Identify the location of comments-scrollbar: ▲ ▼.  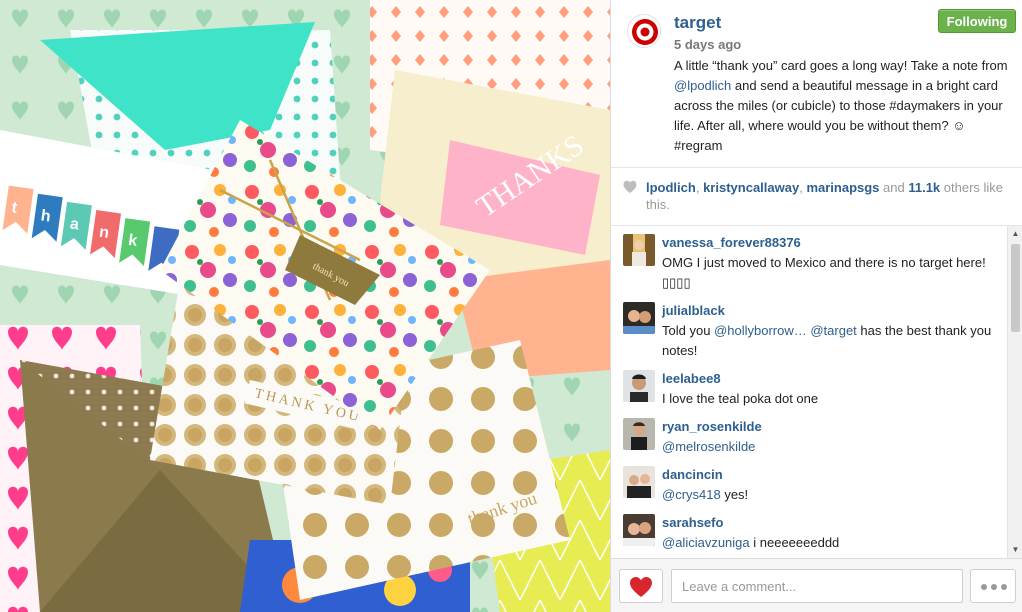
(1014, 392).